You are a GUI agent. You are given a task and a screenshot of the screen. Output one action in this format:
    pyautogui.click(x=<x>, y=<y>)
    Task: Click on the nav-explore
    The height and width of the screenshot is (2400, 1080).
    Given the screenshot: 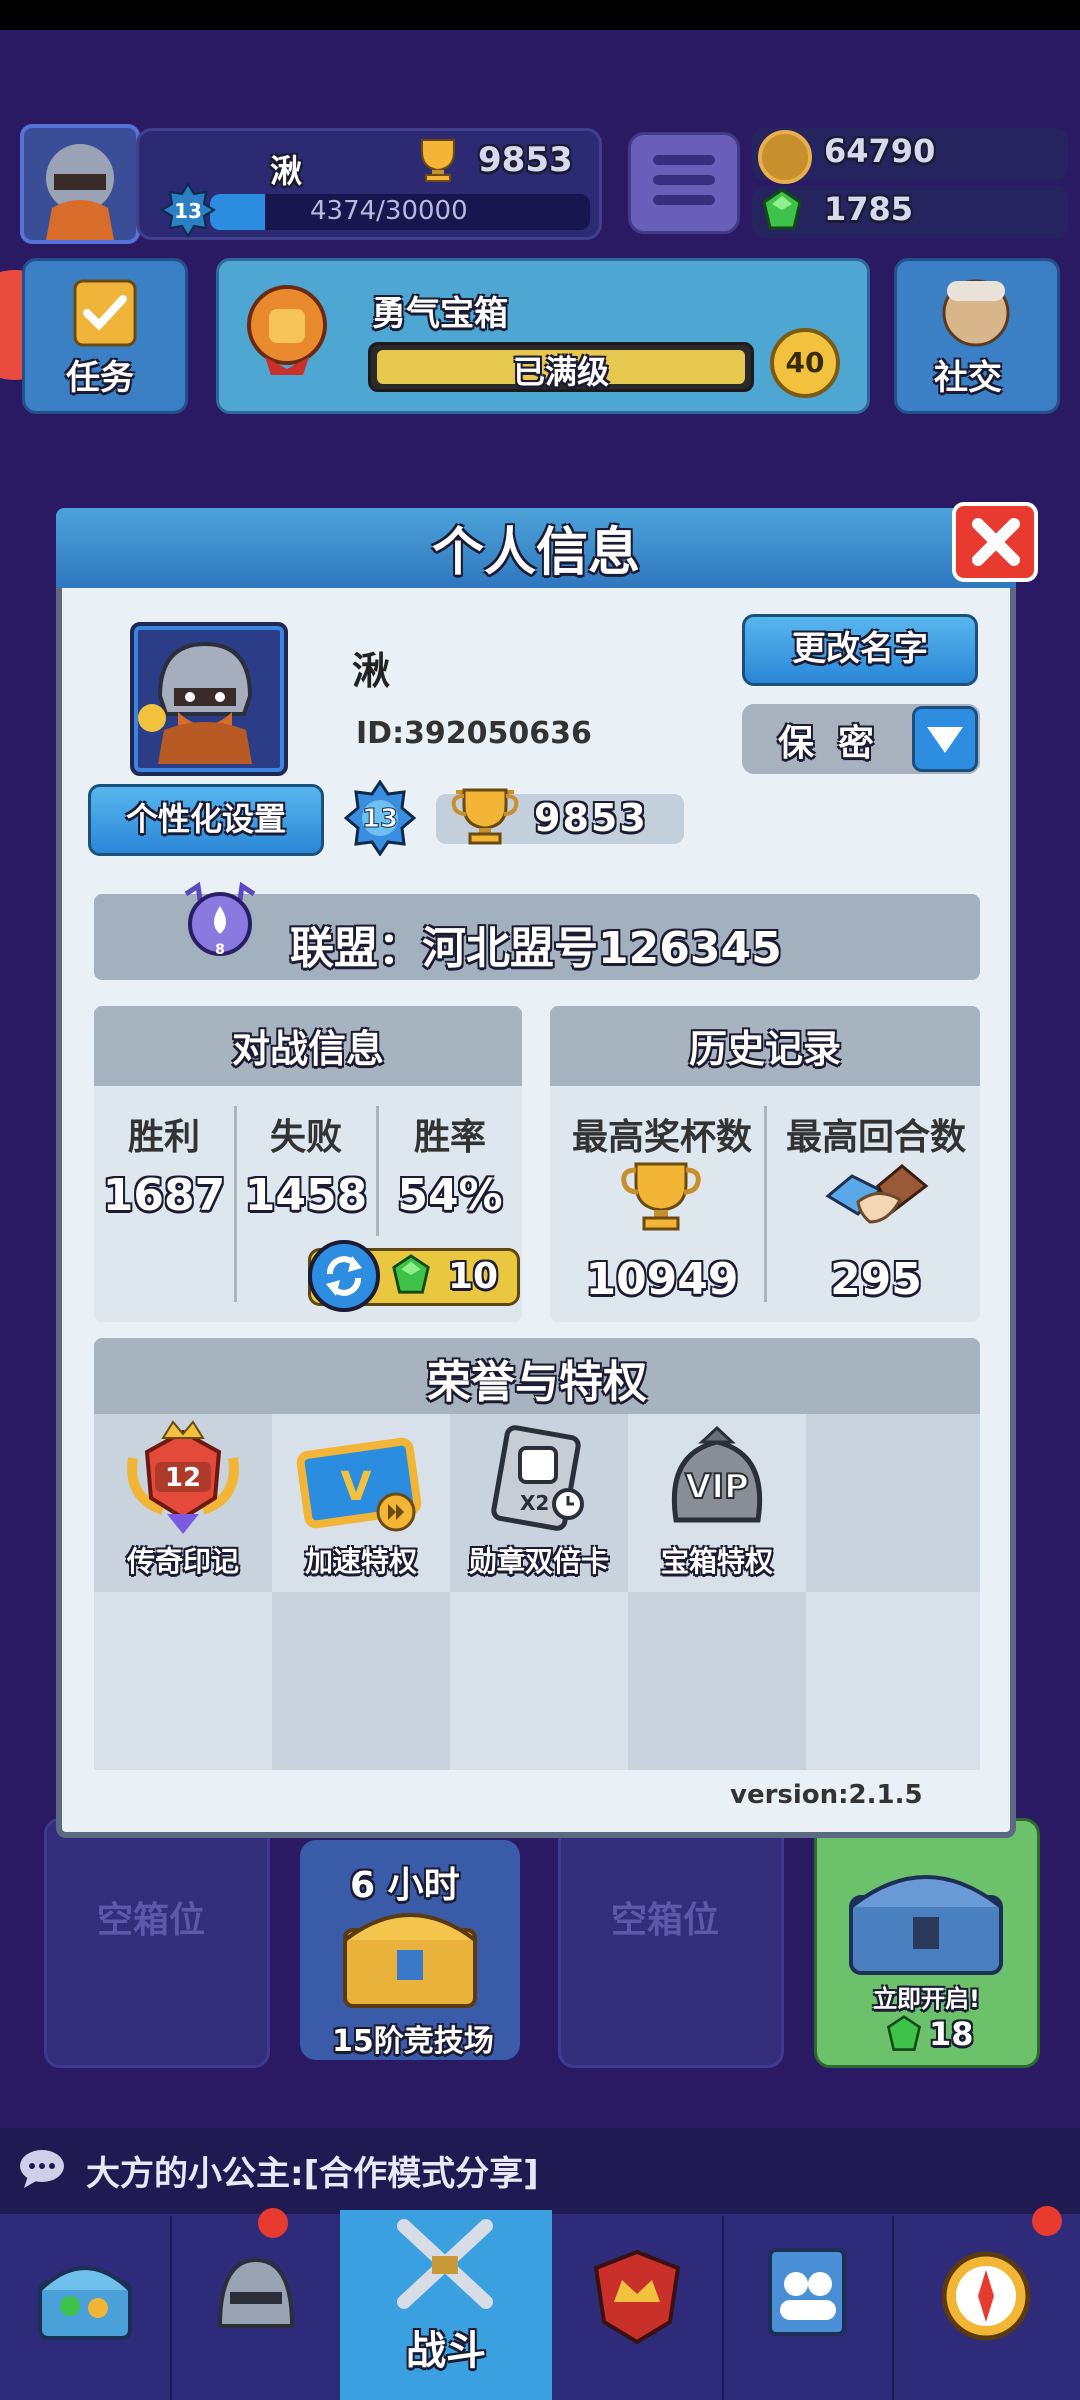 What is the action you would take?
    pyautogui.click(x=977, y=2303)
    